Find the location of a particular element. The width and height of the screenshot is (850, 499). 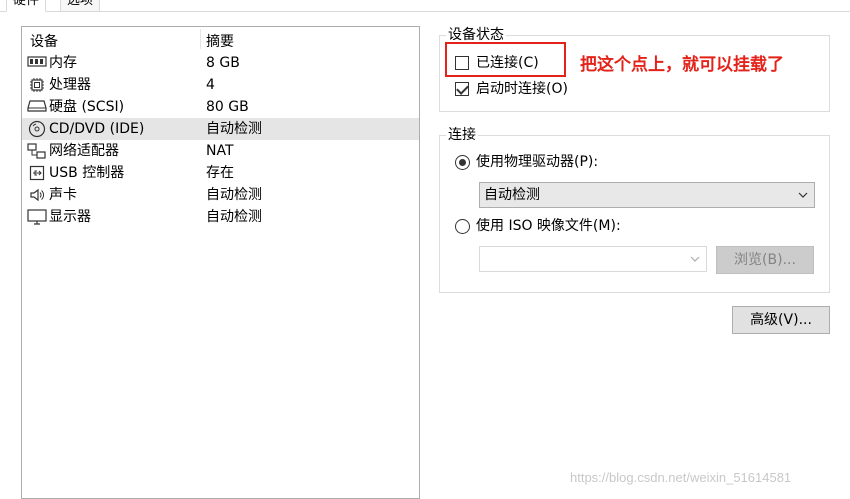

device-summary: 存在 is located at coordinates (220, 173).